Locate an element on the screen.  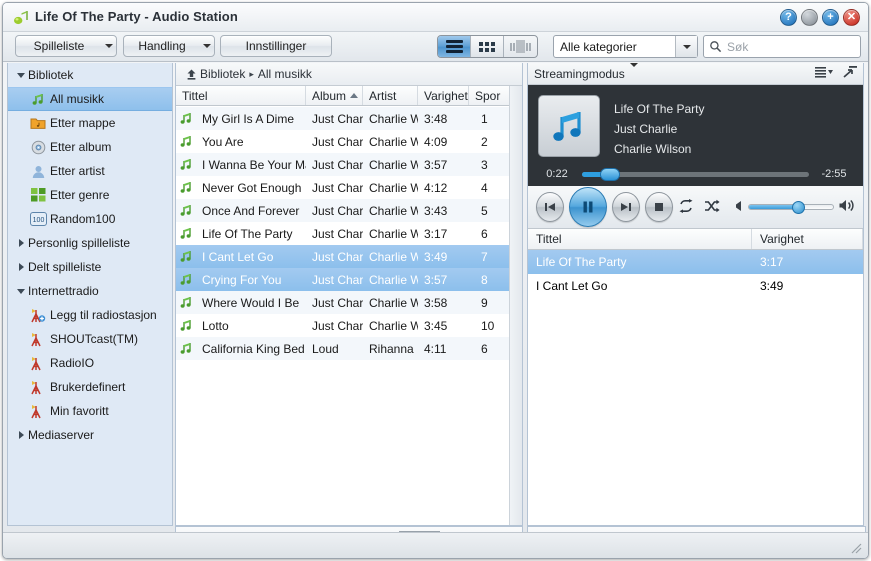
remaining-time: -2:55 is located at coordinates (834, 174).